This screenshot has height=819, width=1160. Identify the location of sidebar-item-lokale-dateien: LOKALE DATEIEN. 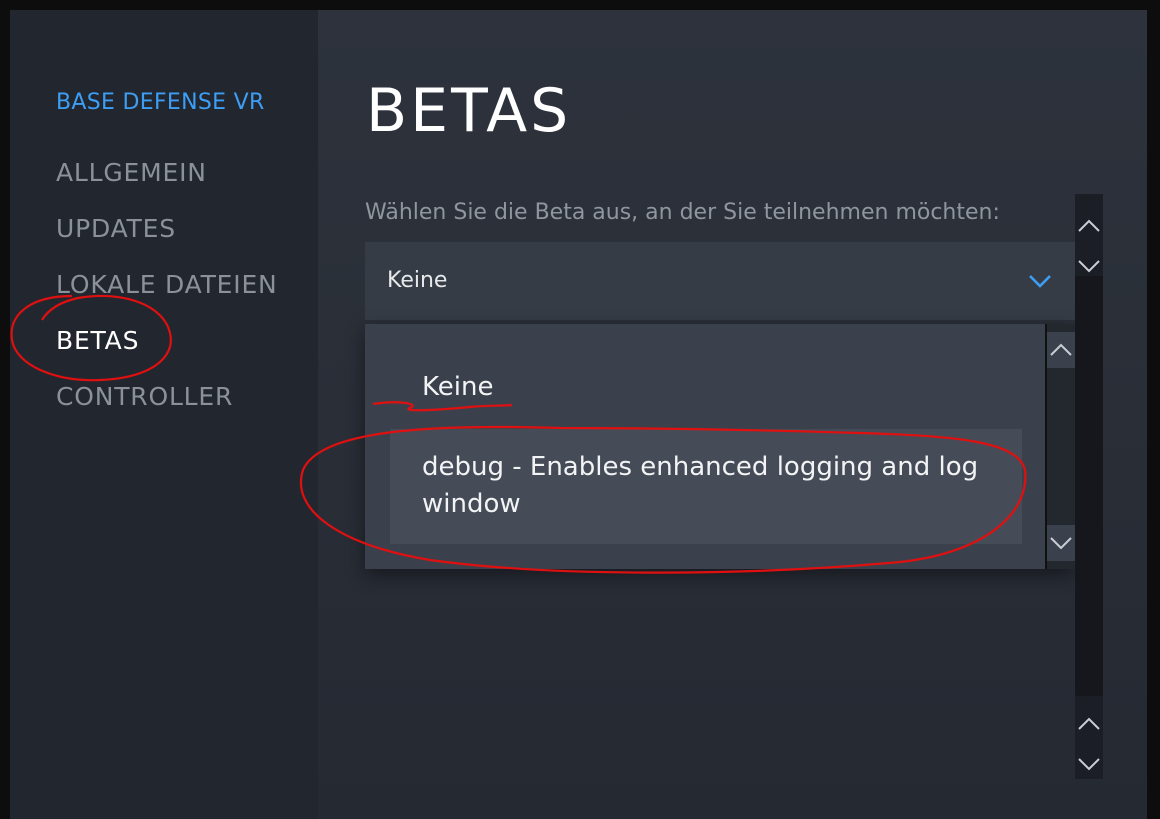
(167, 284).